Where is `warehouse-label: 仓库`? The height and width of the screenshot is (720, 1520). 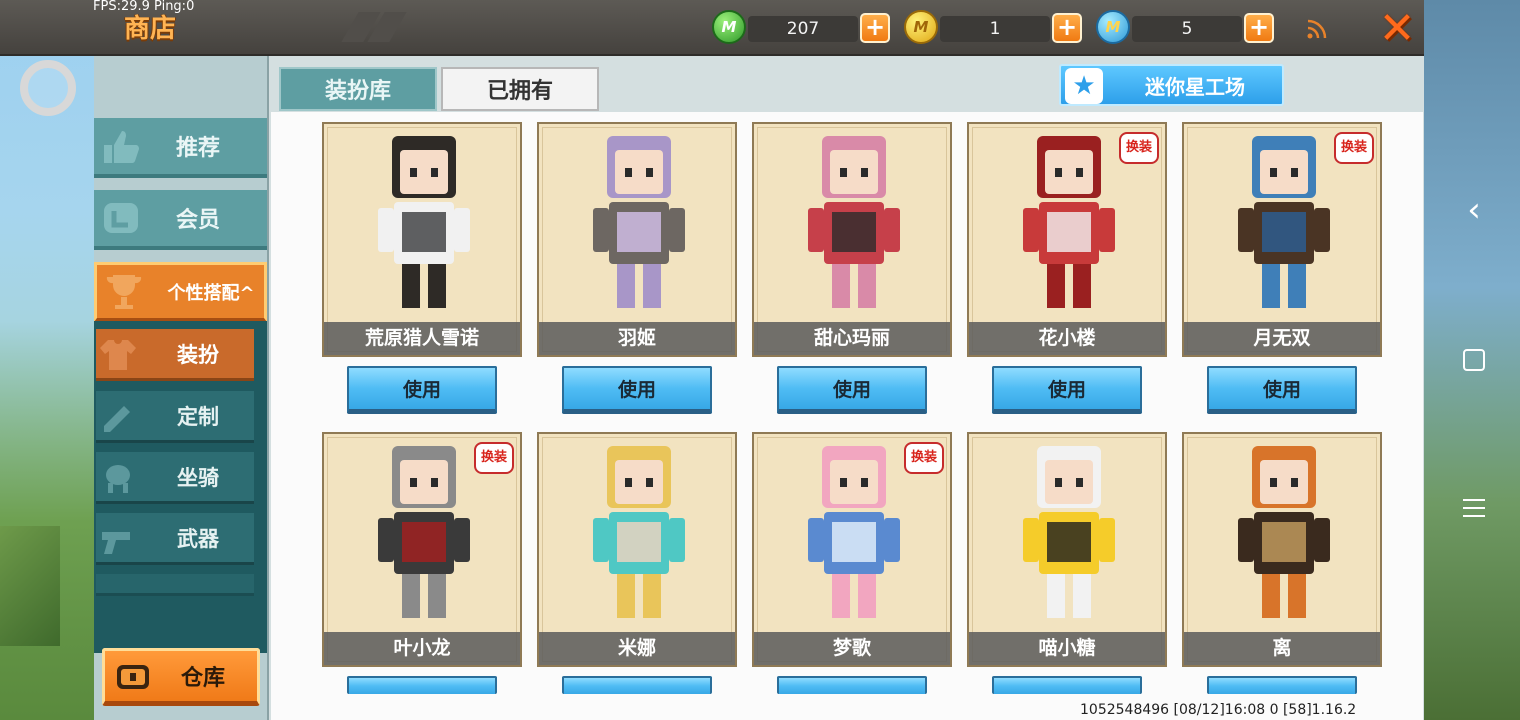
warehouse-label: 仓库 is located at coordinates (202, 678).